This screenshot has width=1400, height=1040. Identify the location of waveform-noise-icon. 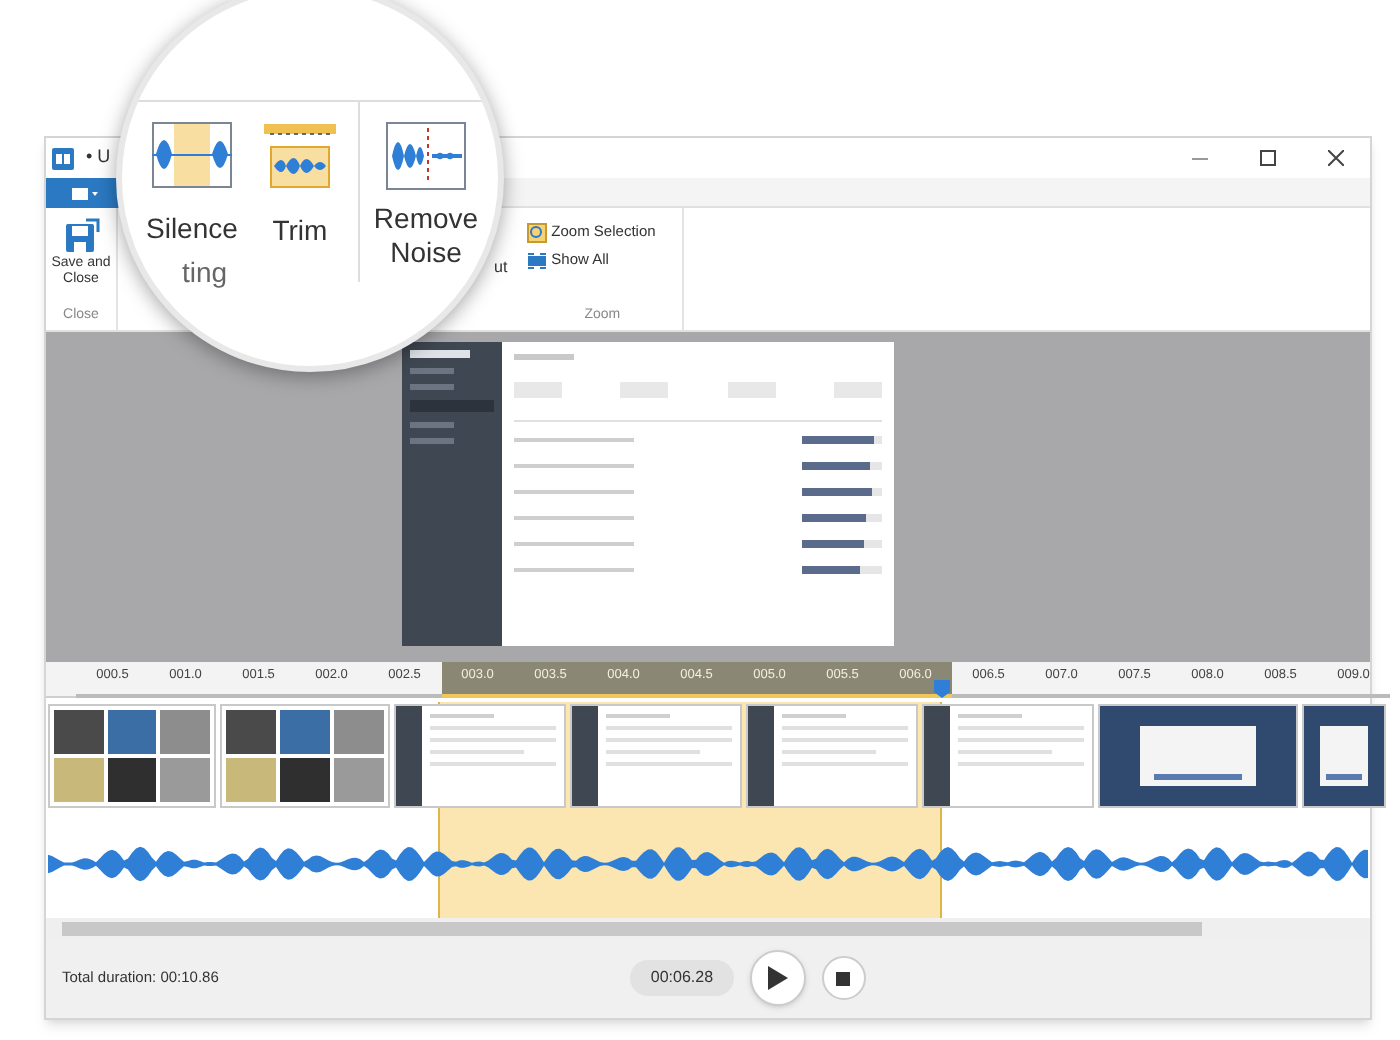
(426, 156).